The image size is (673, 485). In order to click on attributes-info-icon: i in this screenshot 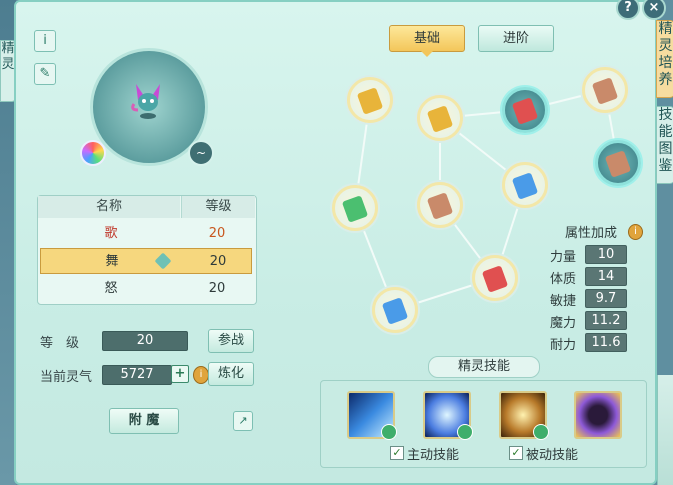, I will do `click(635, 232)`.